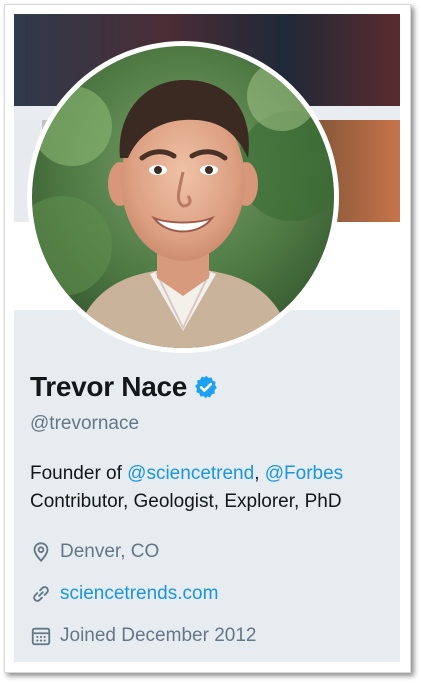  Describe the element at coordinates (186, 501) in the screenshot. I see `bio-suffix: Contributor, Geologist, Explorer, PhD` at that location.